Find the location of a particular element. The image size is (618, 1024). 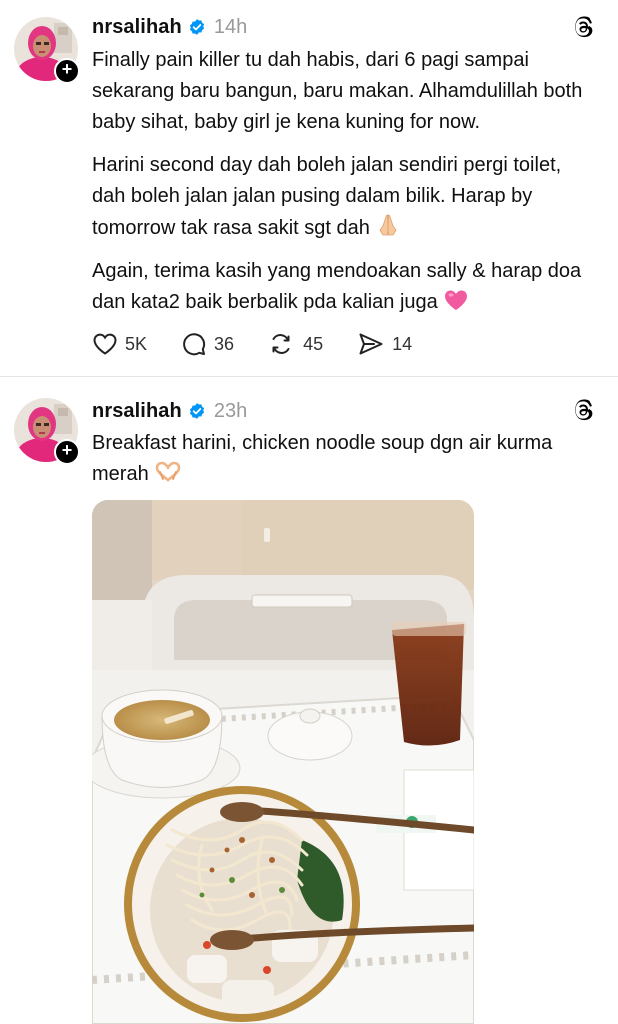

folded-hands-emoji is located at coordinates (388, 225).